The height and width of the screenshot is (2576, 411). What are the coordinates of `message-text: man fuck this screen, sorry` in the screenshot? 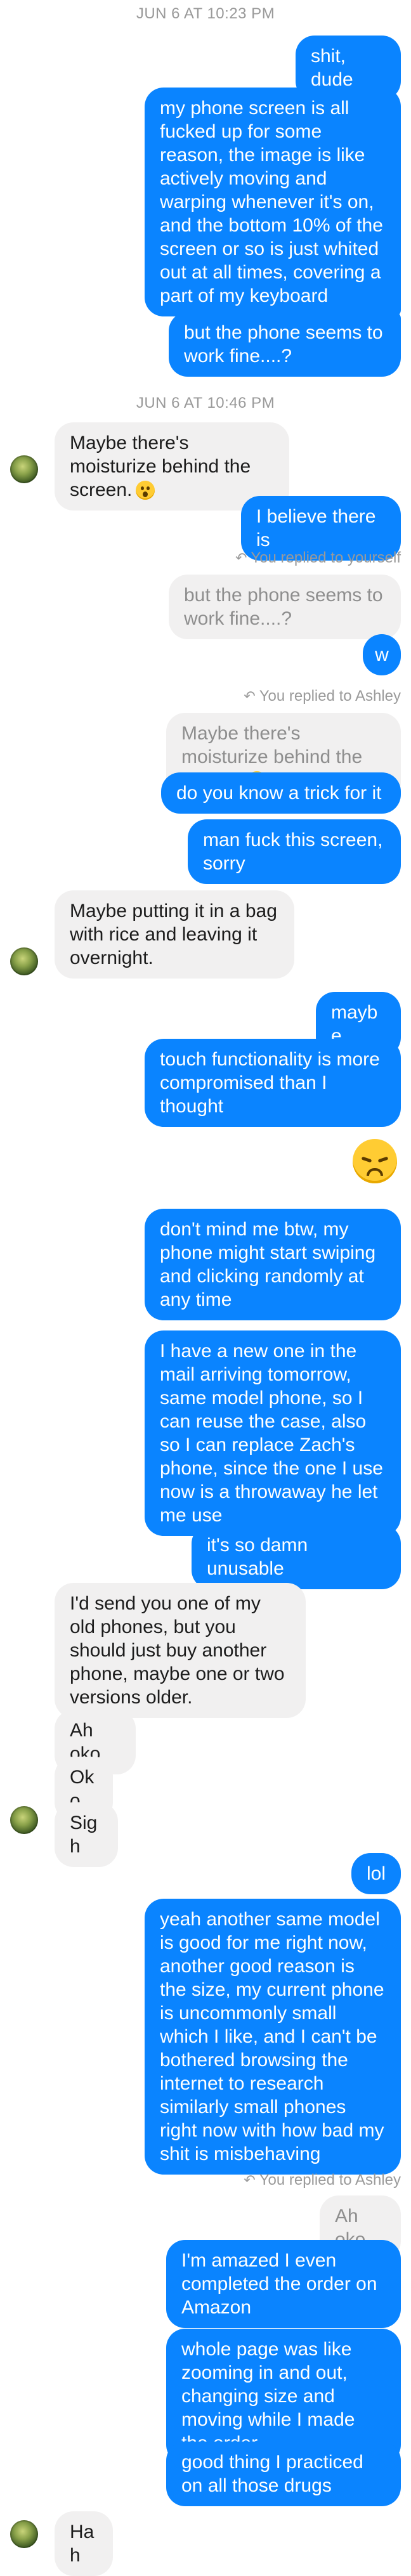 It's located at (296, 851).